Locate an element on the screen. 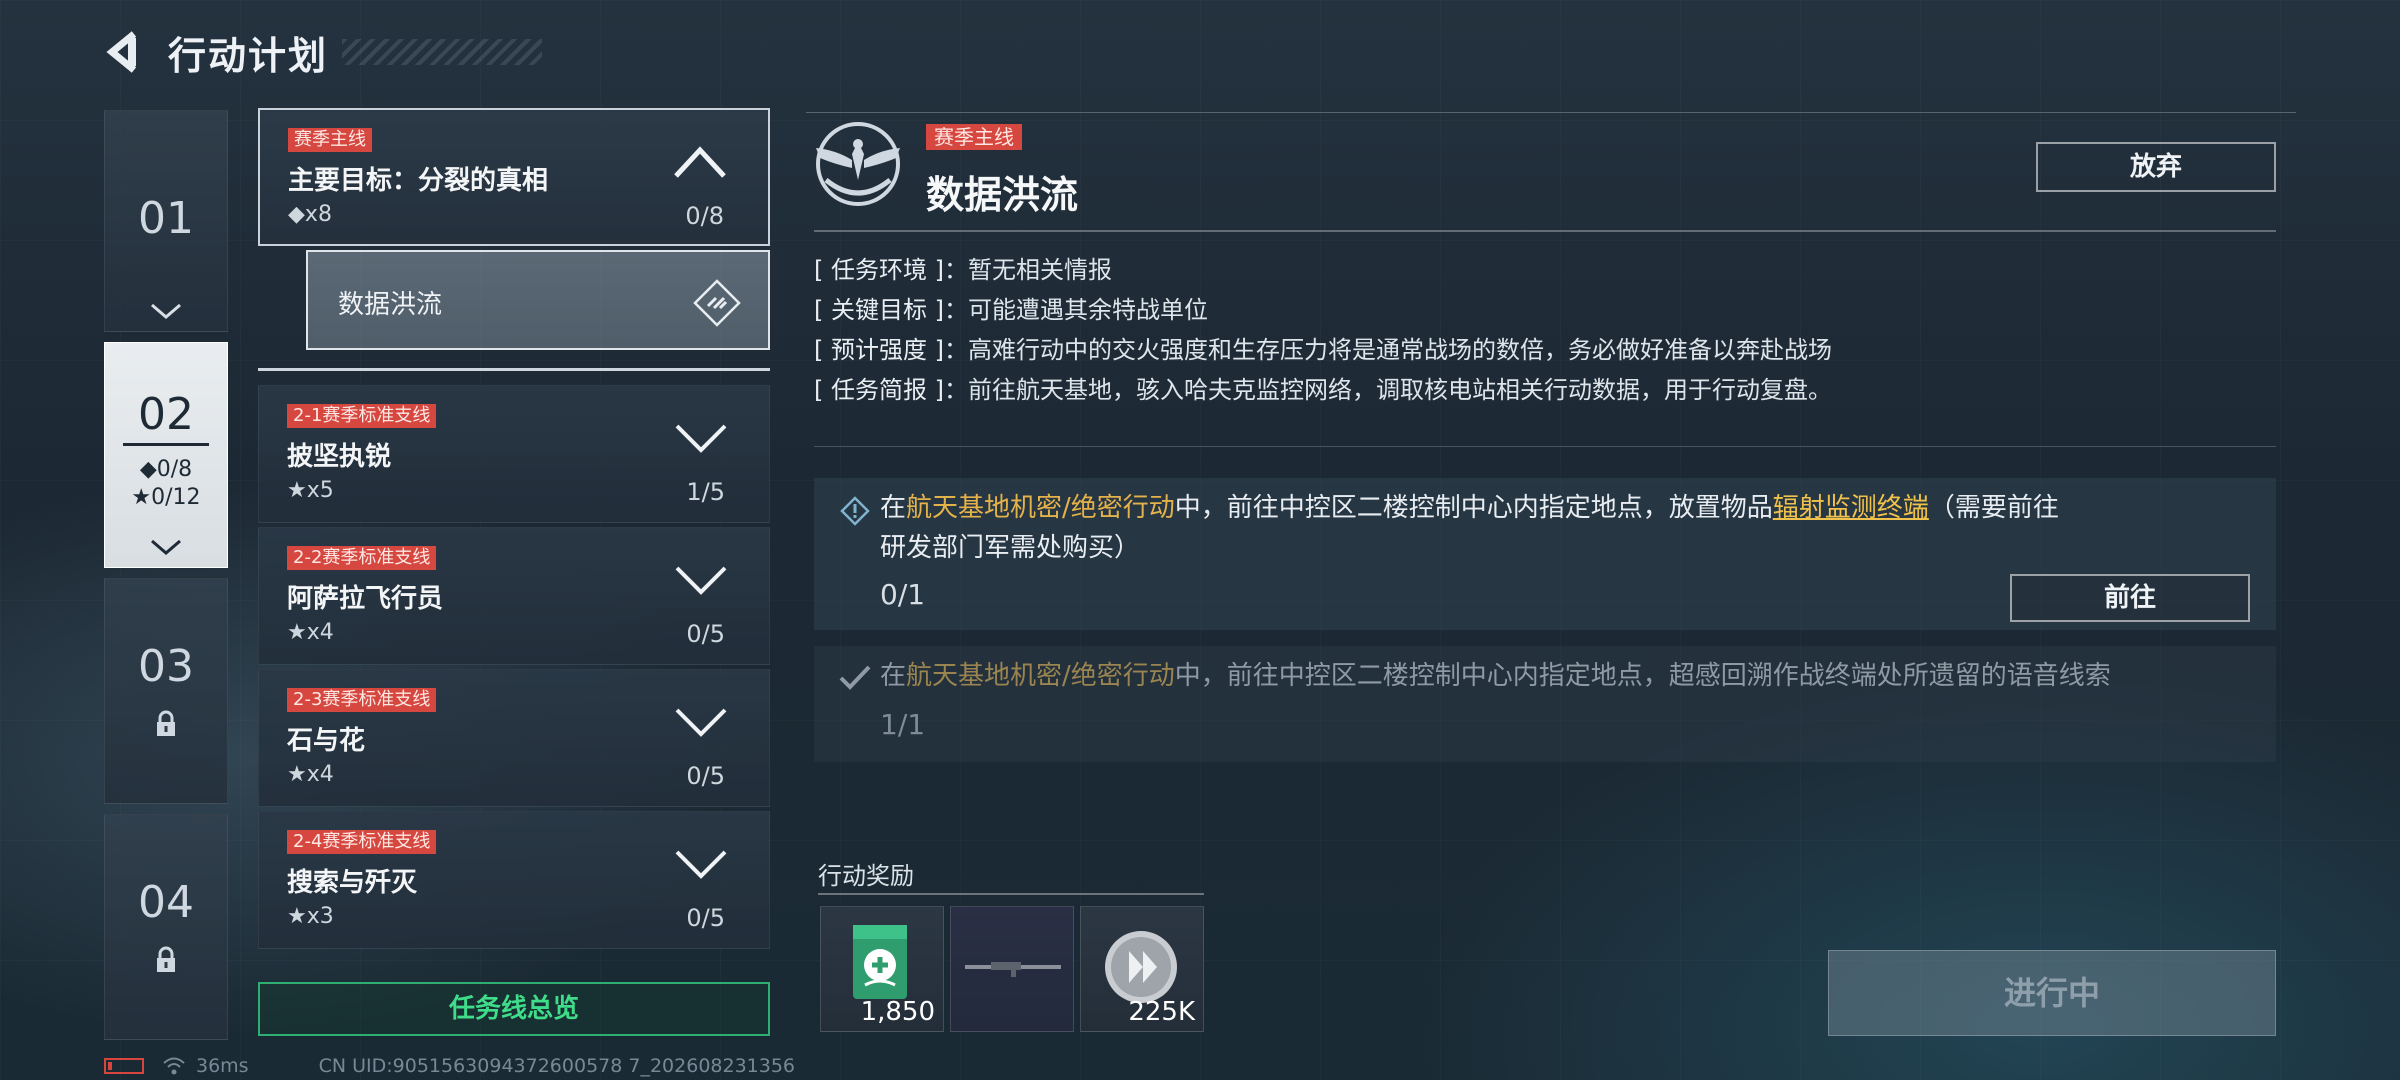  mission-tag: 赛季主线 is located at coordinates (330, 140).